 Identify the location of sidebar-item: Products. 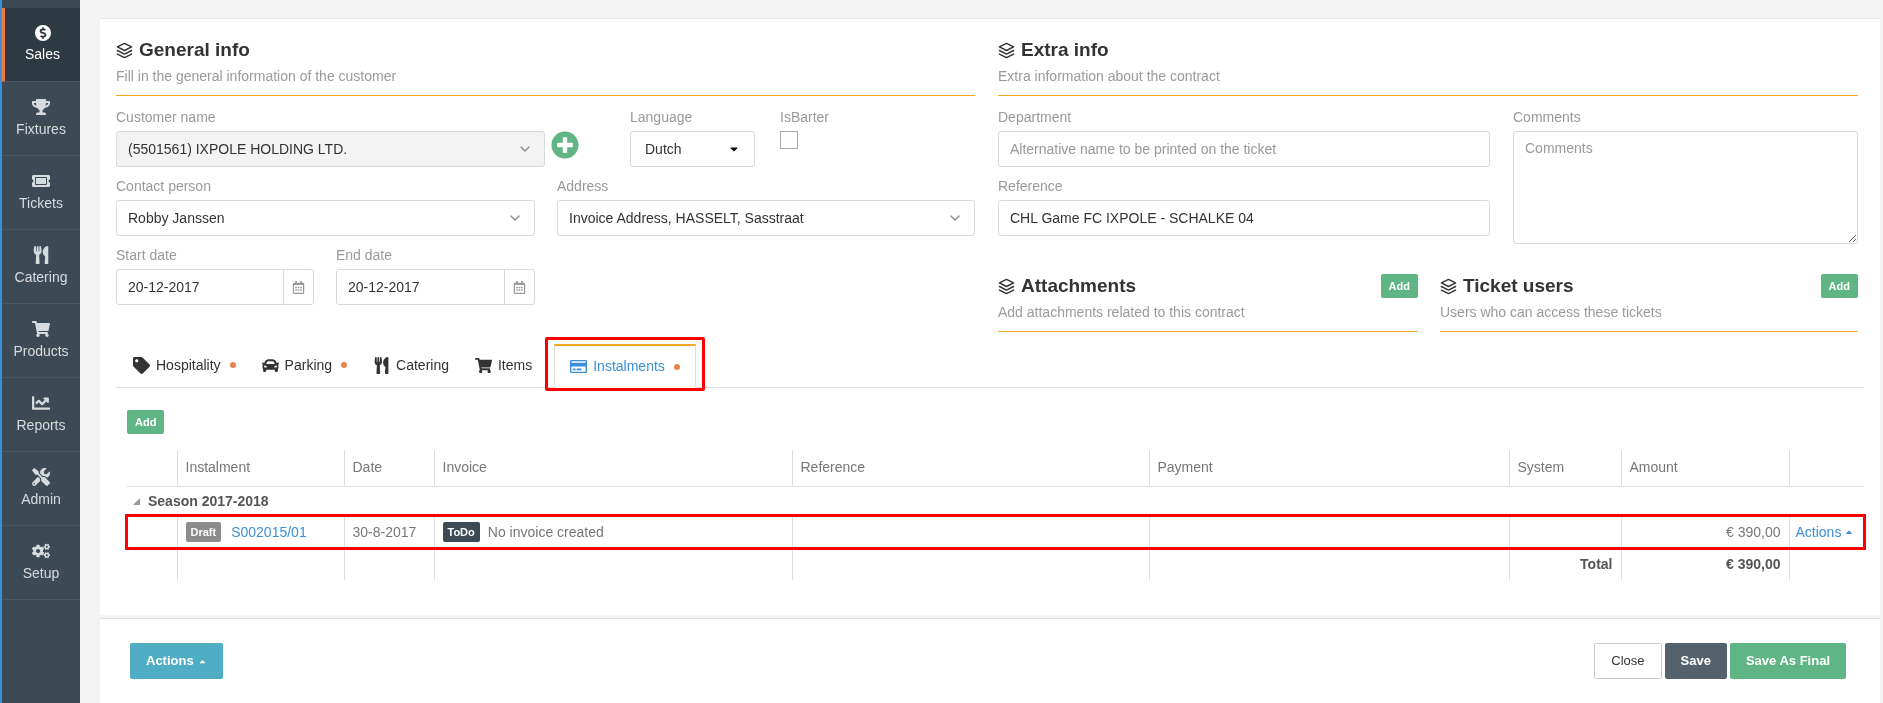
(41, 341).